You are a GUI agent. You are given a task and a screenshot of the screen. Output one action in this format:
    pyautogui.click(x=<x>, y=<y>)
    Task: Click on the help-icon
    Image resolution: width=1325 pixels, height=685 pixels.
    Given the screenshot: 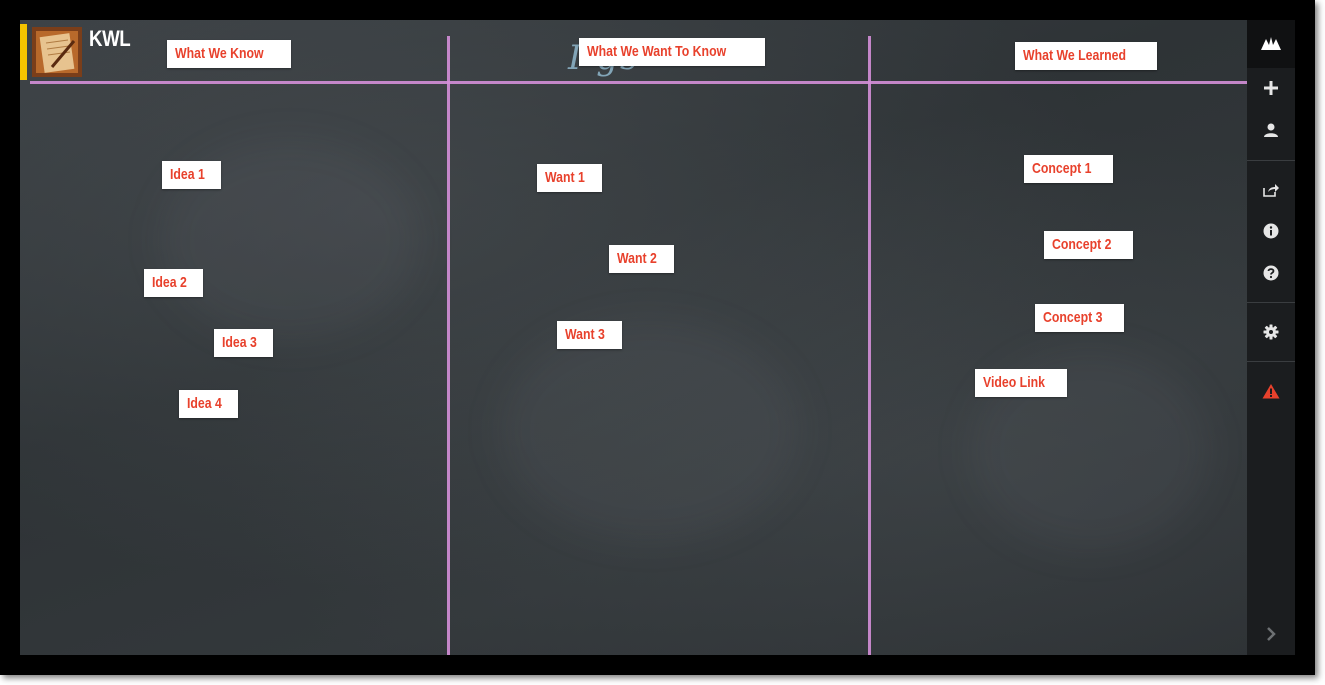 What is the action you would take?
    pyautogui.click(x=1271, y=273)
    